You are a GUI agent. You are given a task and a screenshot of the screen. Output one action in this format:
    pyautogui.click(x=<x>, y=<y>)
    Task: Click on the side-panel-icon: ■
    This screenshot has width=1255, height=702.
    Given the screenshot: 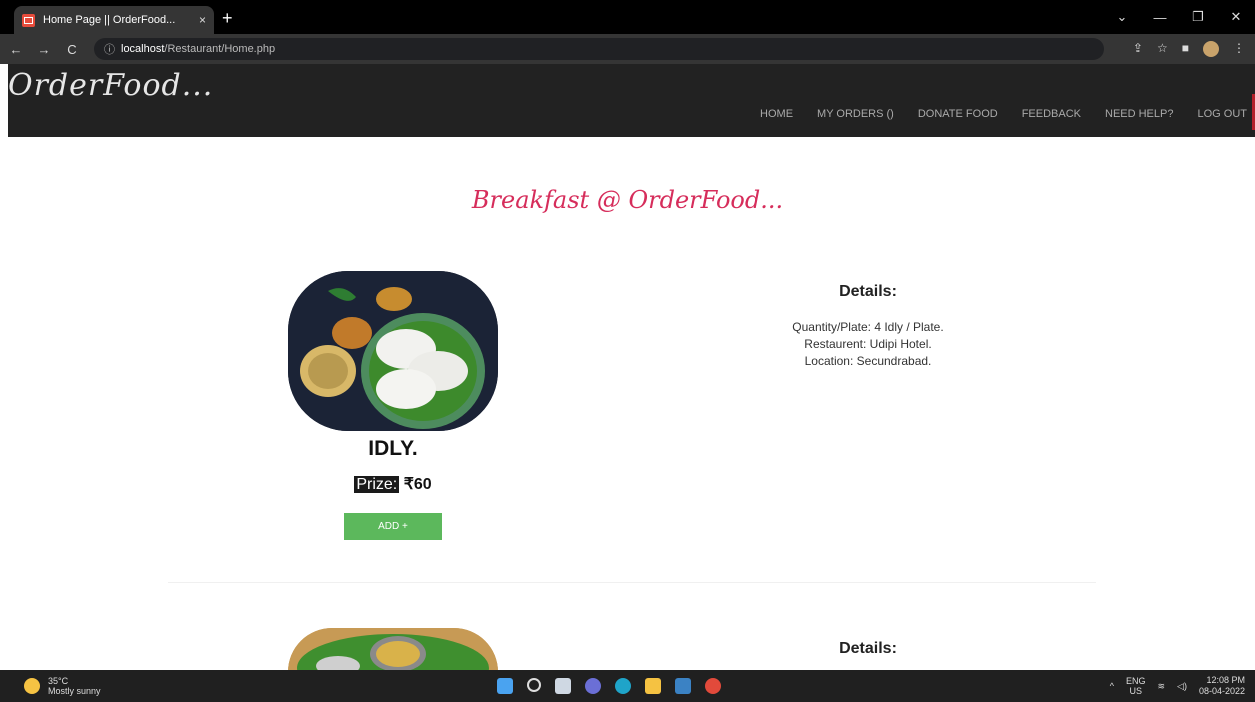 What is the action you would take?
    pyautogui.click(x=1185, y=49)
    